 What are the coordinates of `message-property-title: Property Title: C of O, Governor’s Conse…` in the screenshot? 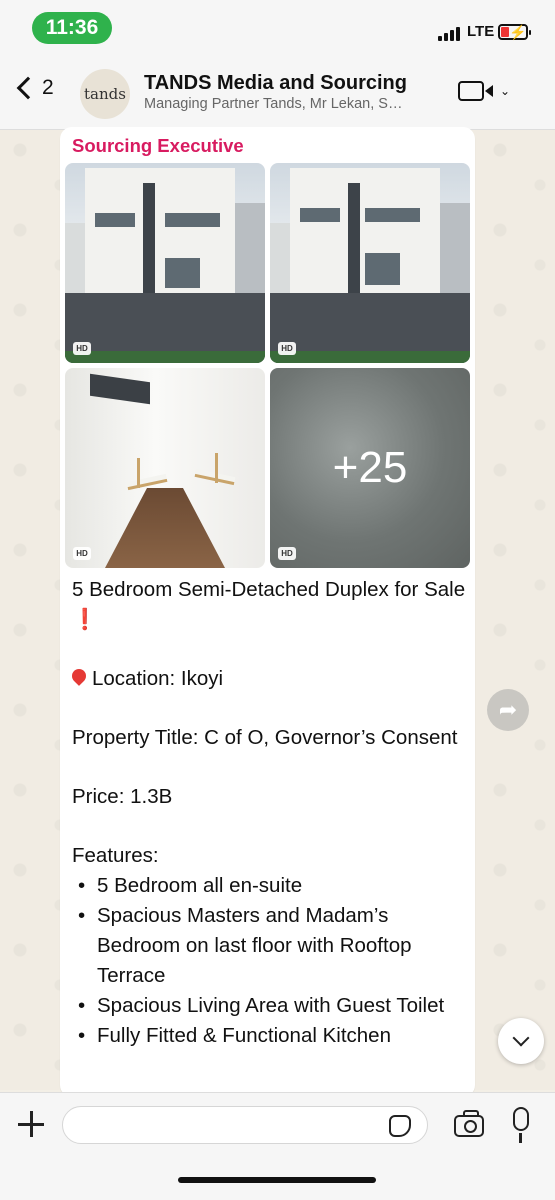 It's located at (265, 737).